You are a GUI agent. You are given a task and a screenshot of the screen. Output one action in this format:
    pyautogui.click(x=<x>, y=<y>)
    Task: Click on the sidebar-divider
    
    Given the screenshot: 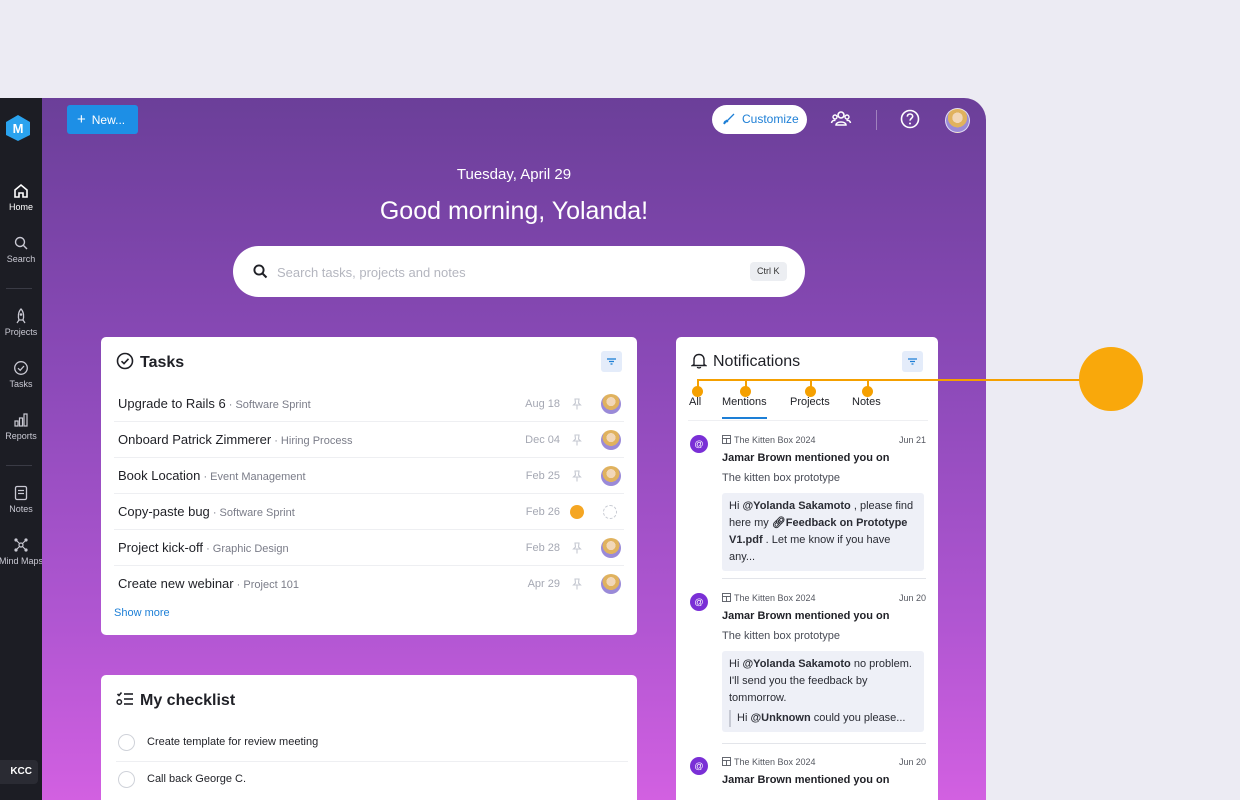 What is the action you would take?
    pyautogui.click(x=19, y=465)
    